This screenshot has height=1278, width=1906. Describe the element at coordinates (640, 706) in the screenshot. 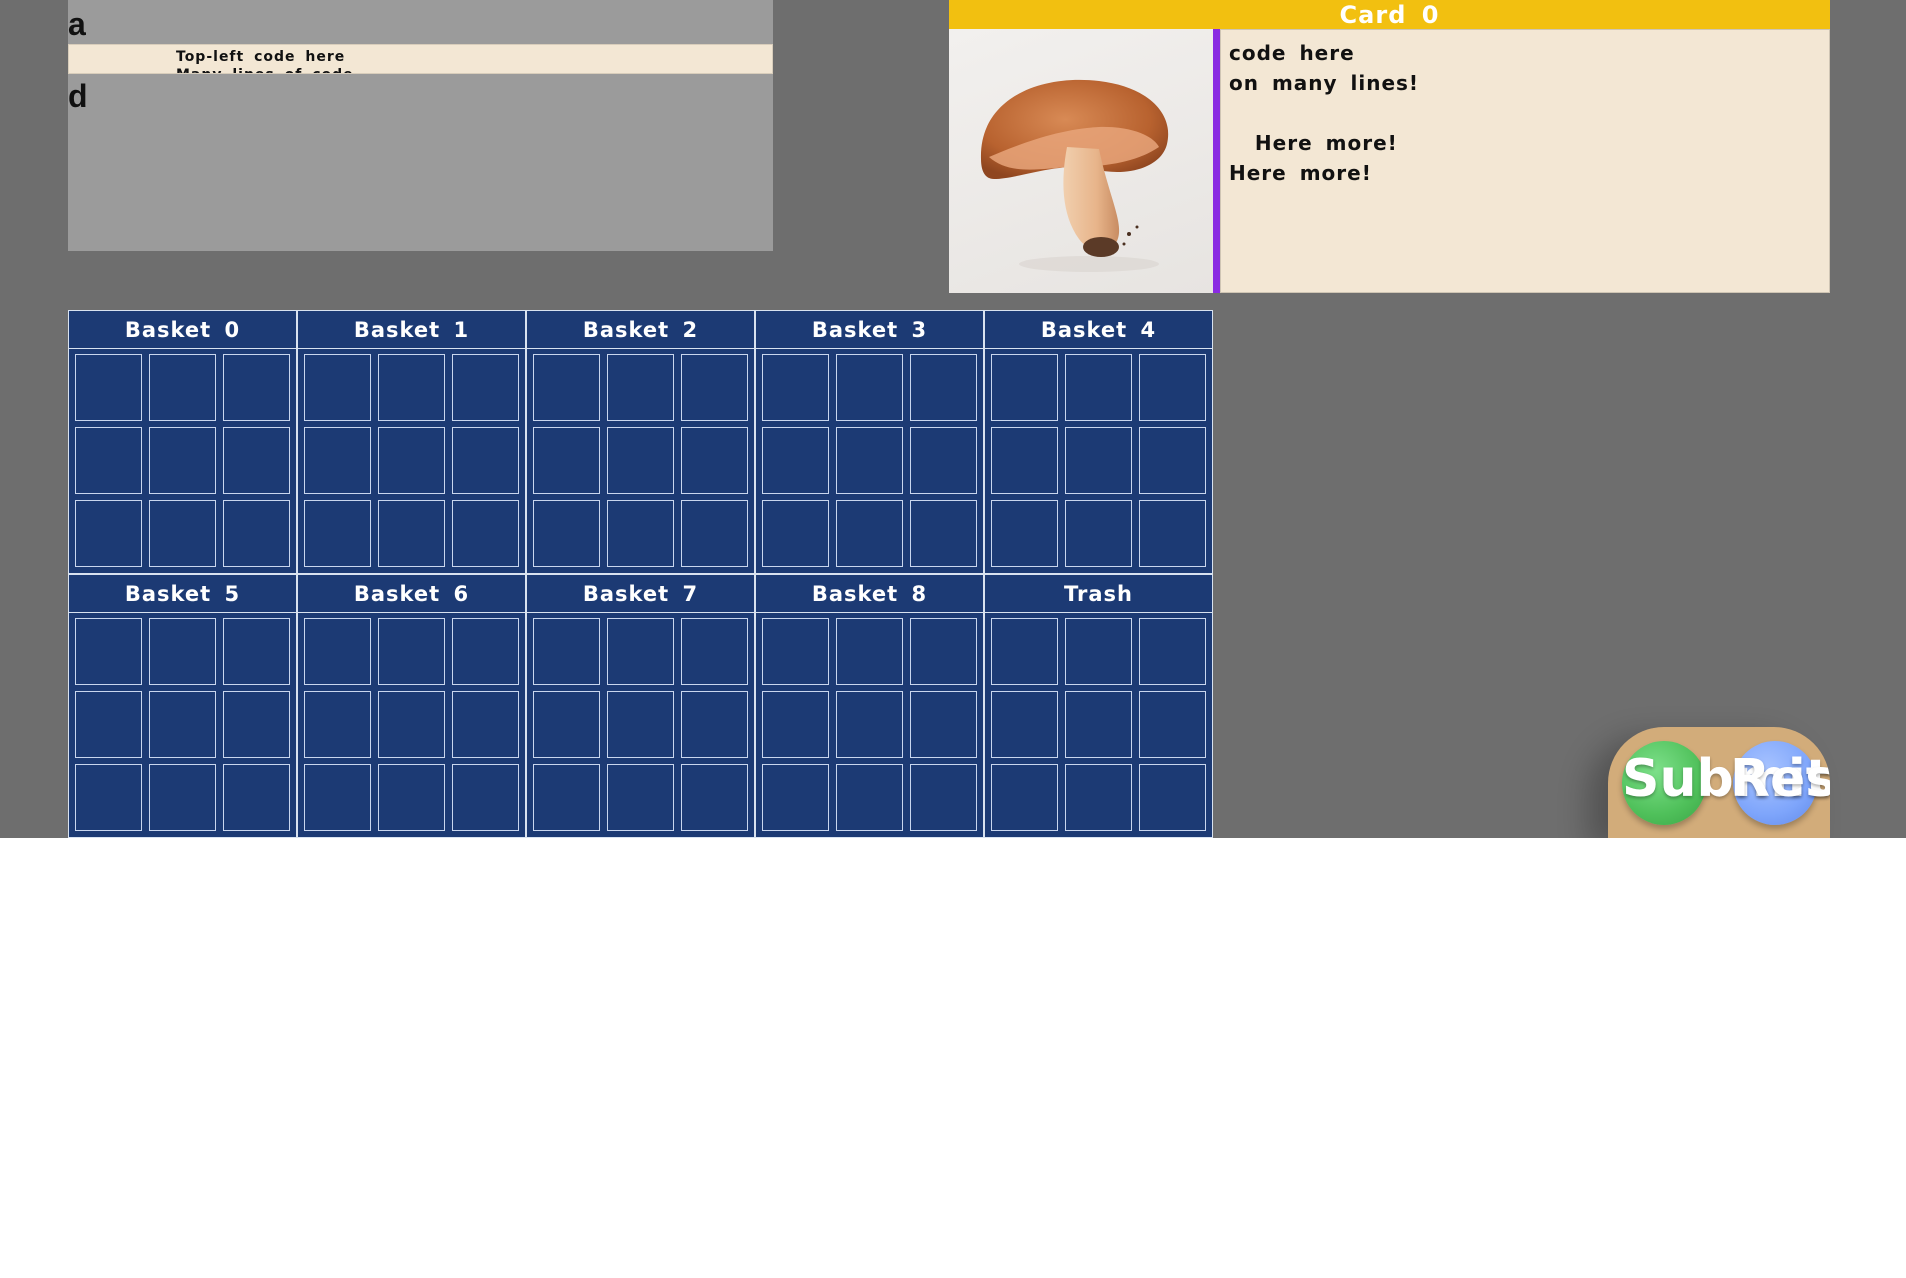

I see `basket-7: Basket 7` at that location.